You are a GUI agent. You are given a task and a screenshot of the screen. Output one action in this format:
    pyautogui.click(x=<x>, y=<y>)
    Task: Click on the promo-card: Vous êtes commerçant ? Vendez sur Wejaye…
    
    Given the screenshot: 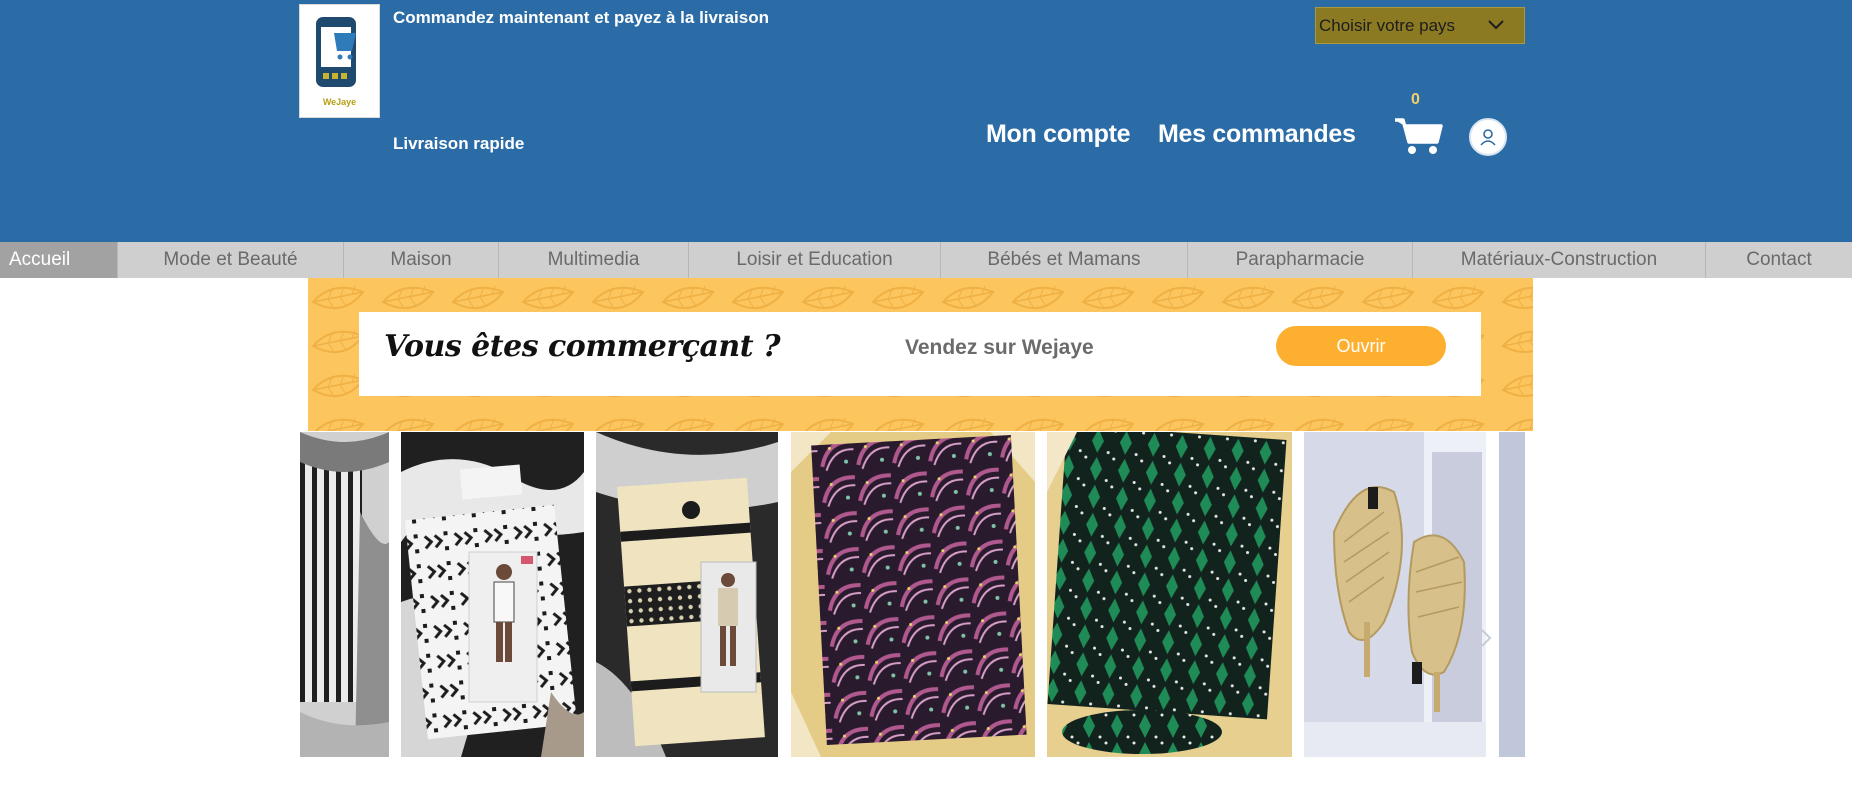 What is the action you would take?
    pyautogui.click(x=920, y=354)
    